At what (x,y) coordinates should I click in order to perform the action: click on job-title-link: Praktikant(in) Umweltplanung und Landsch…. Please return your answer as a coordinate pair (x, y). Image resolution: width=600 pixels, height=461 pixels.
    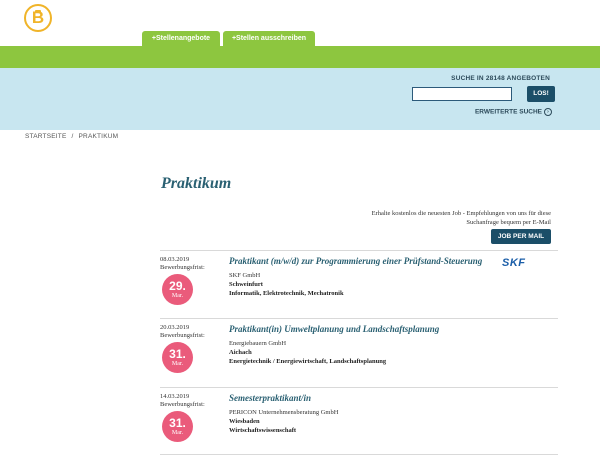
    Looking at the image, I should click on (334, 329).